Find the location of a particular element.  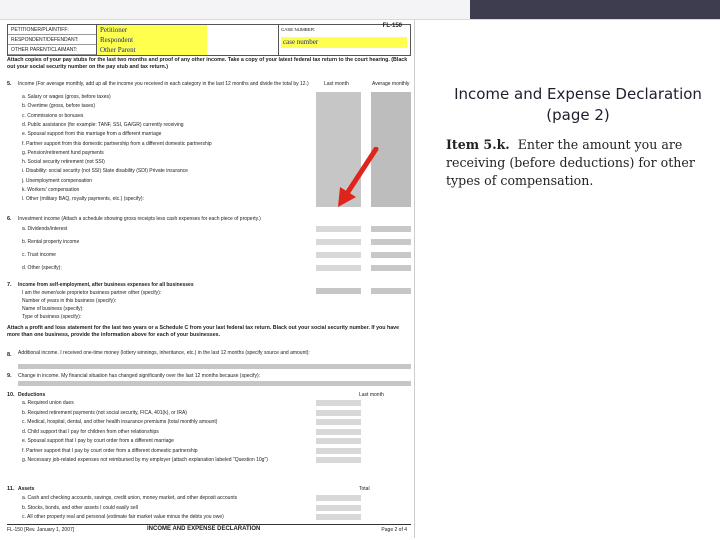

form-row-label: k. Workers' compensation is located at coordinates (51, 190).